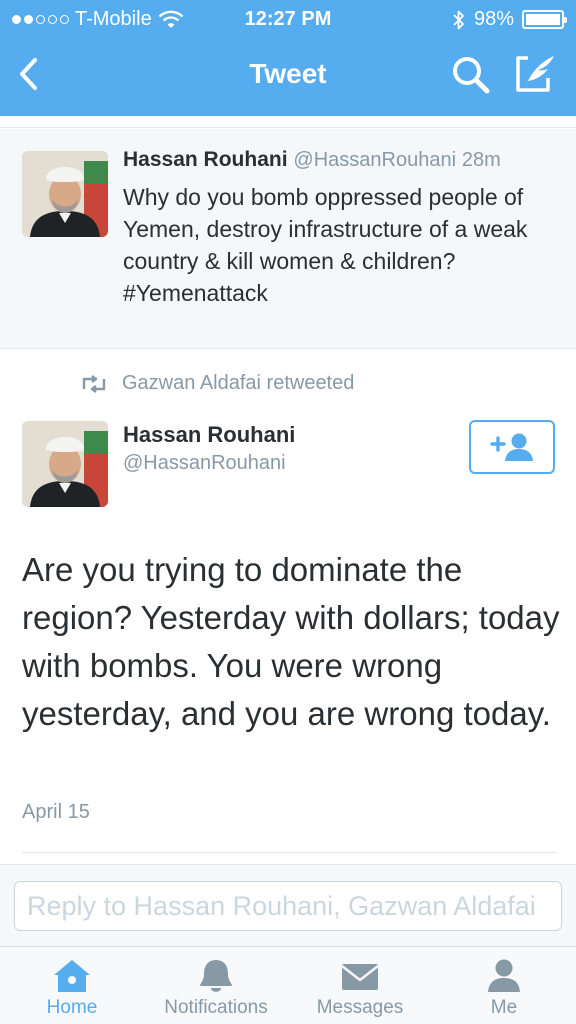  Describe the element at coordinates (360, 977) in the screenshot. I see `envelope-icon` at that location.